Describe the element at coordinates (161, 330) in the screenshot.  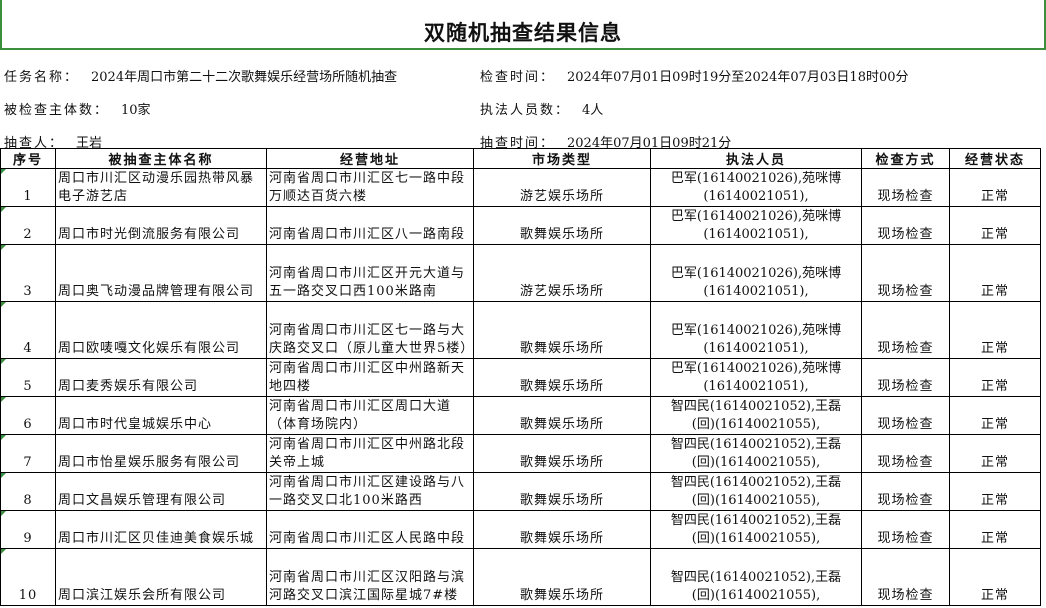
I see `row-name-cell: 周口欧唛嘎文化娱乐有限公司` at that location.